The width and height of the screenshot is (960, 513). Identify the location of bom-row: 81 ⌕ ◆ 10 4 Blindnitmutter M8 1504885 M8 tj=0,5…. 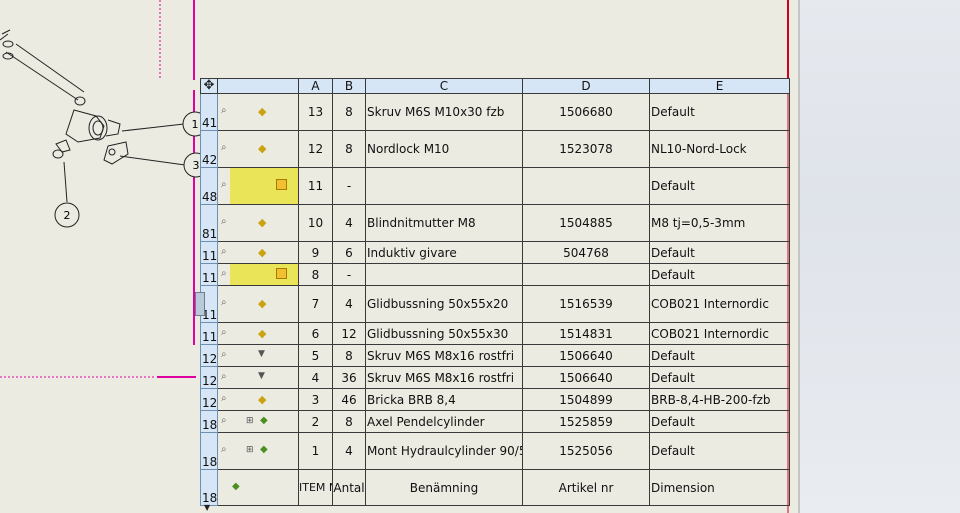
(495, 223).